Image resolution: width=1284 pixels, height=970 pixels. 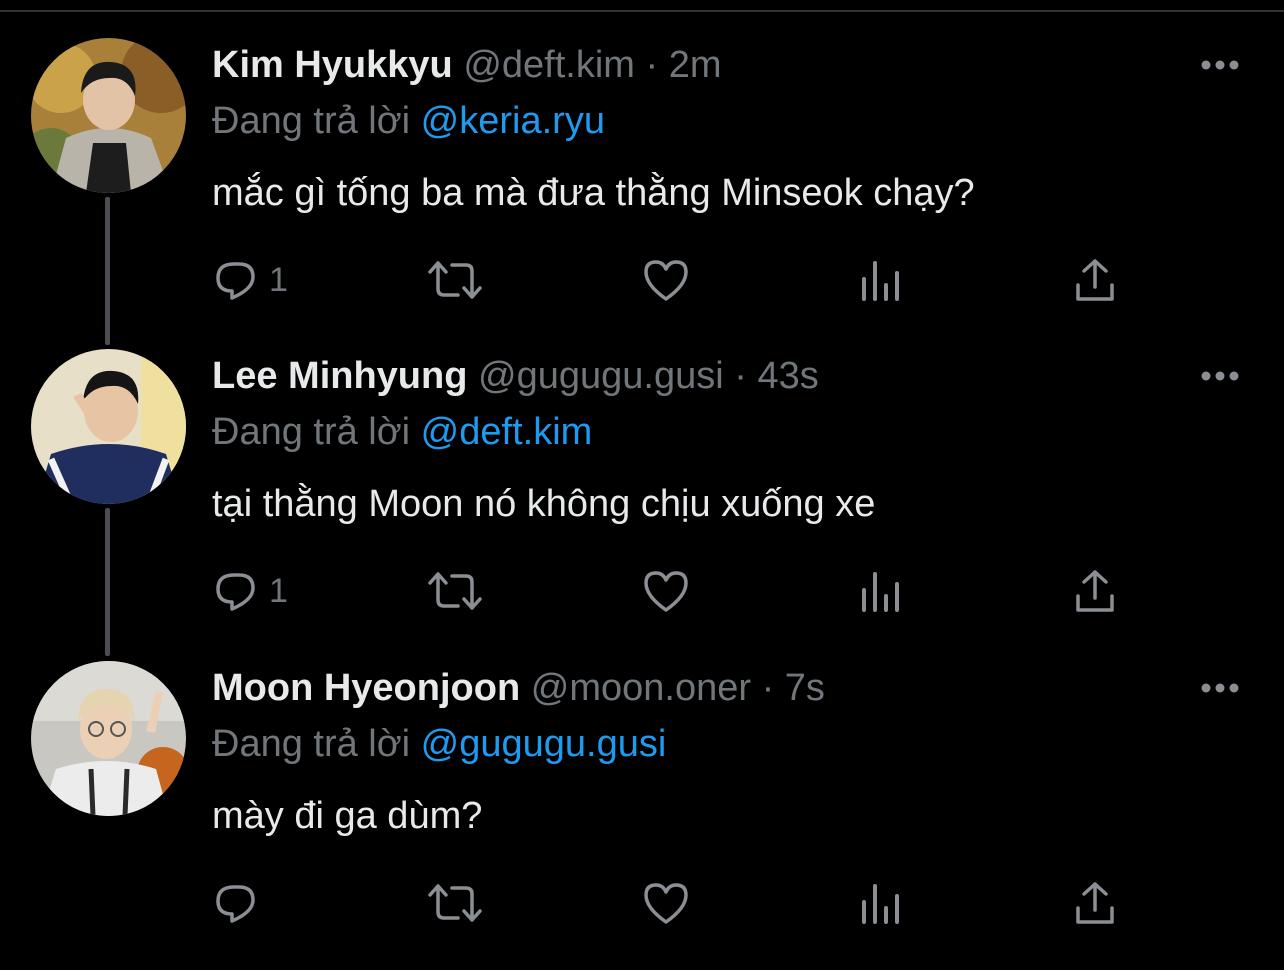 What do you see at coordinates (641, 688) in the screenshot?
I see `author-handle: @moon.oner` at bounding box center [641, 688].